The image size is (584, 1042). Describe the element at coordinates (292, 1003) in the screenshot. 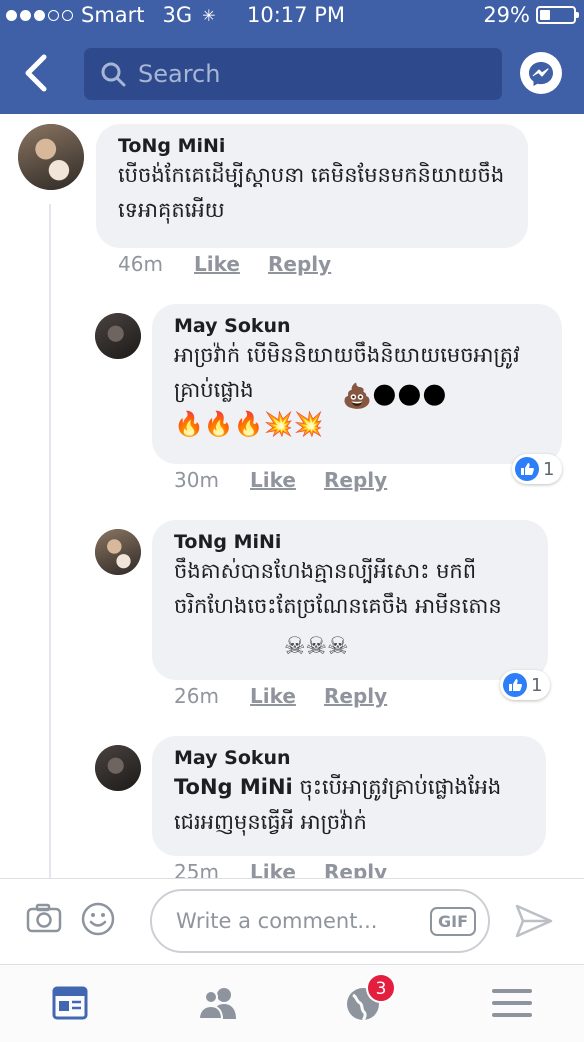

I see `bottom-tab-bar: 3` at that location.